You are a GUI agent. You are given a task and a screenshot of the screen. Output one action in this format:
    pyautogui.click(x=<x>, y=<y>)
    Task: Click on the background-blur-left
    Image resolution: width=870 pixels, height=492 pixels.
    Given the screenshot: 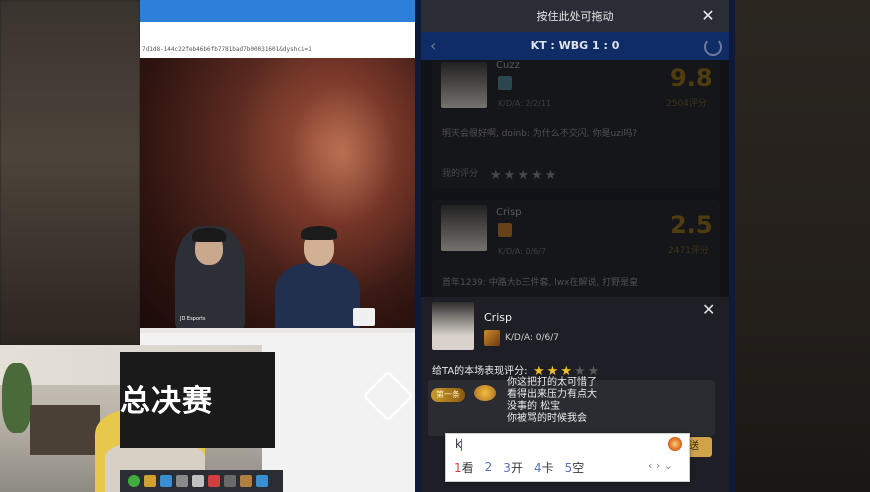 What is the action you would take?
    pyautogui.click(x=70, y=172)
    